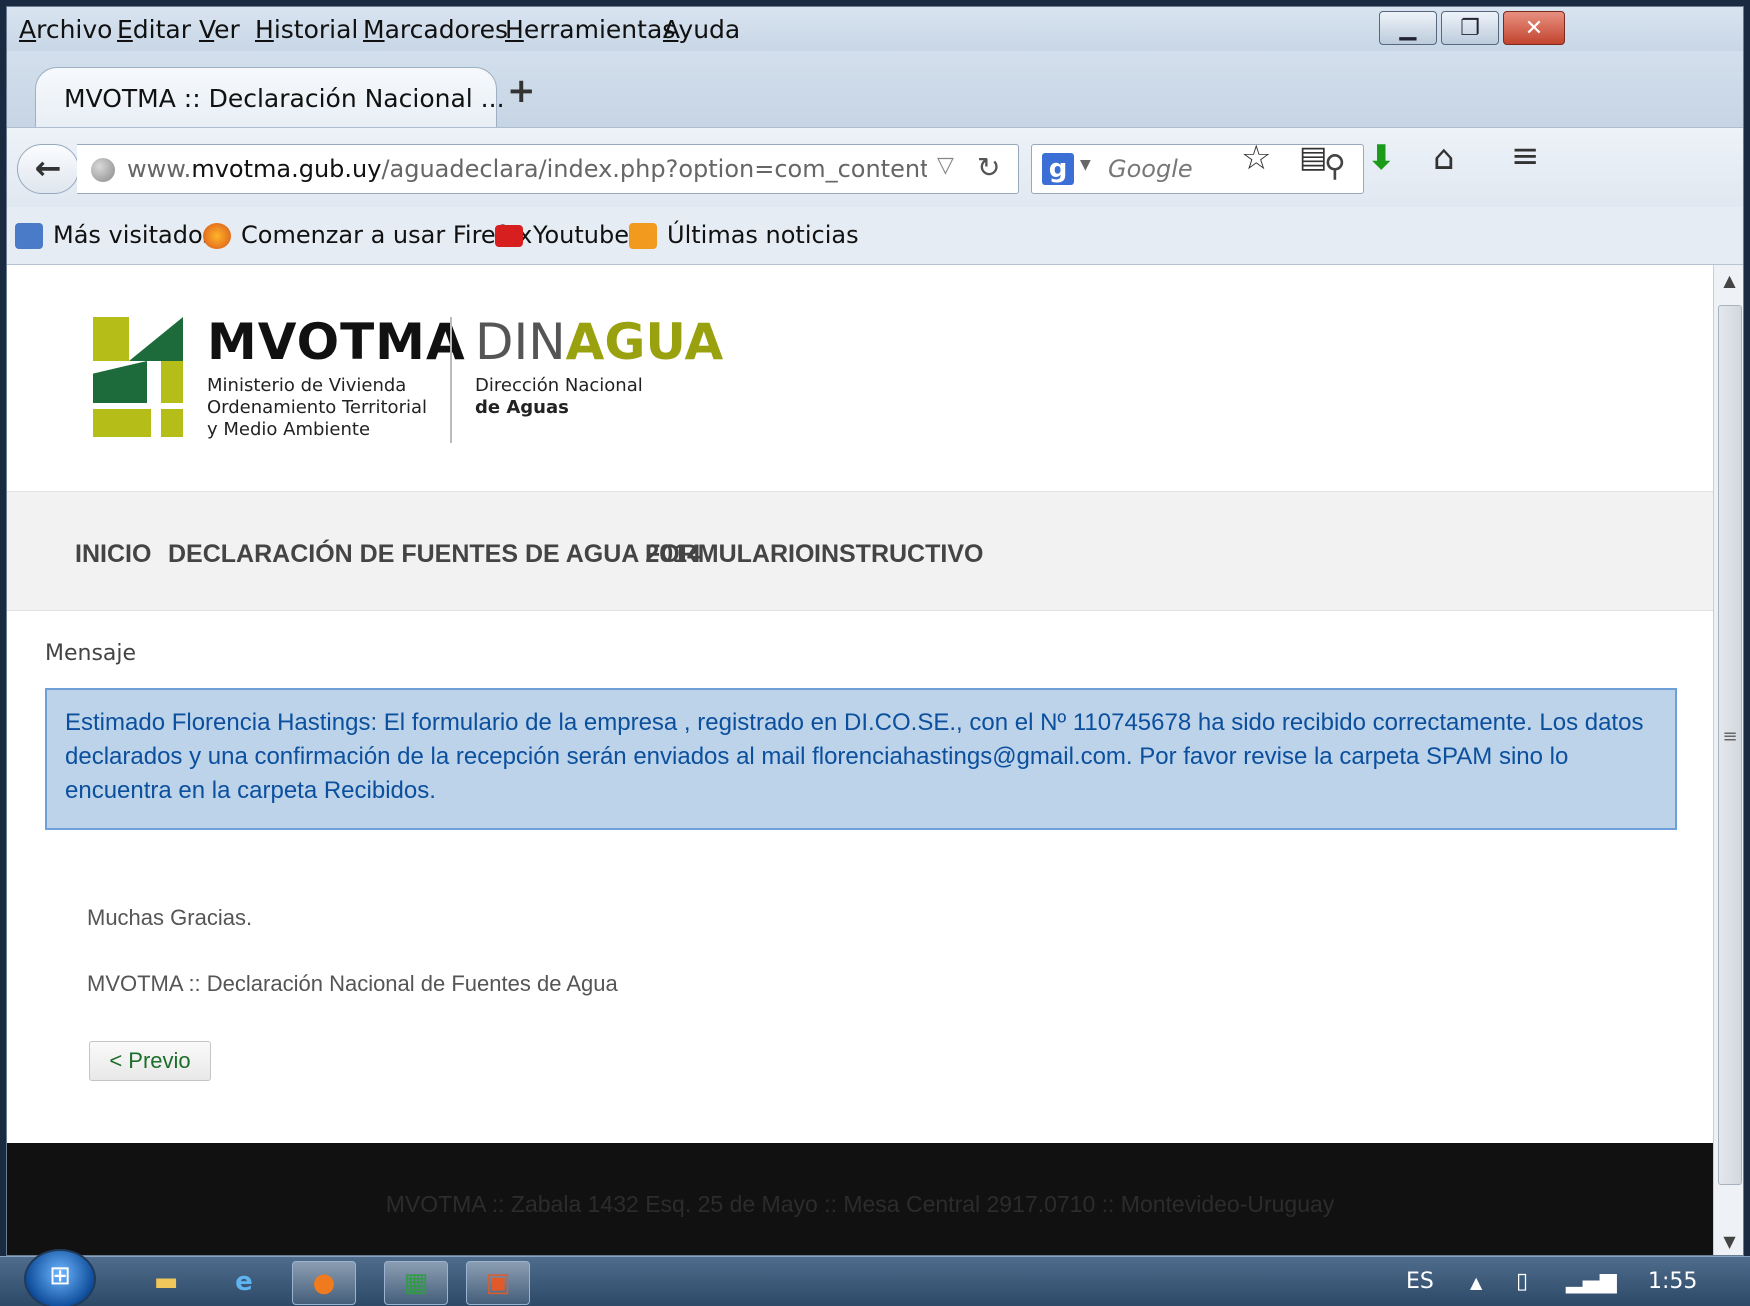 This screenshot has height=1306, width=1750. Describe the element at coordinates (1522, 1281) in the screenshot. I see `power-icon: ▯` at that location.